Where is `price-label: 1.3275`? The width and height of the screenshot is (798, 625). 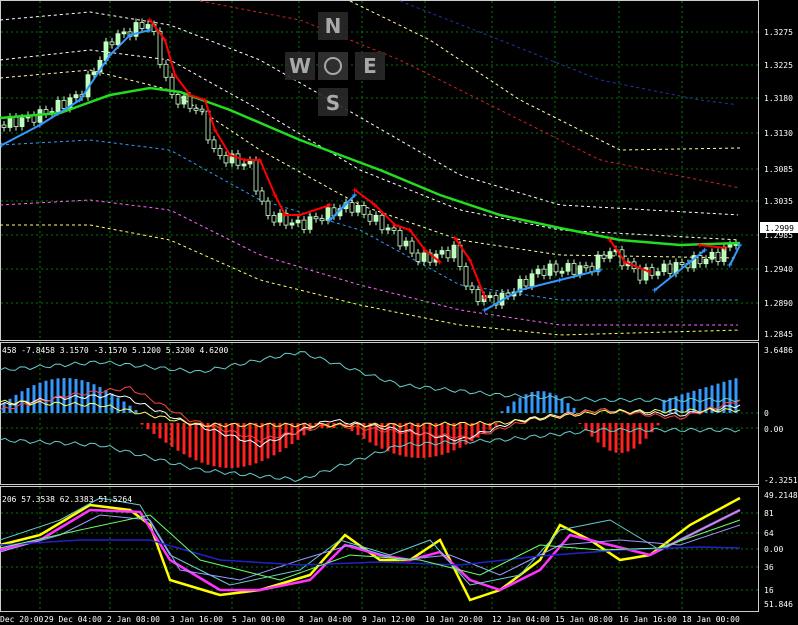 price-label: 1.3275 is located at coordinates (778, 32).